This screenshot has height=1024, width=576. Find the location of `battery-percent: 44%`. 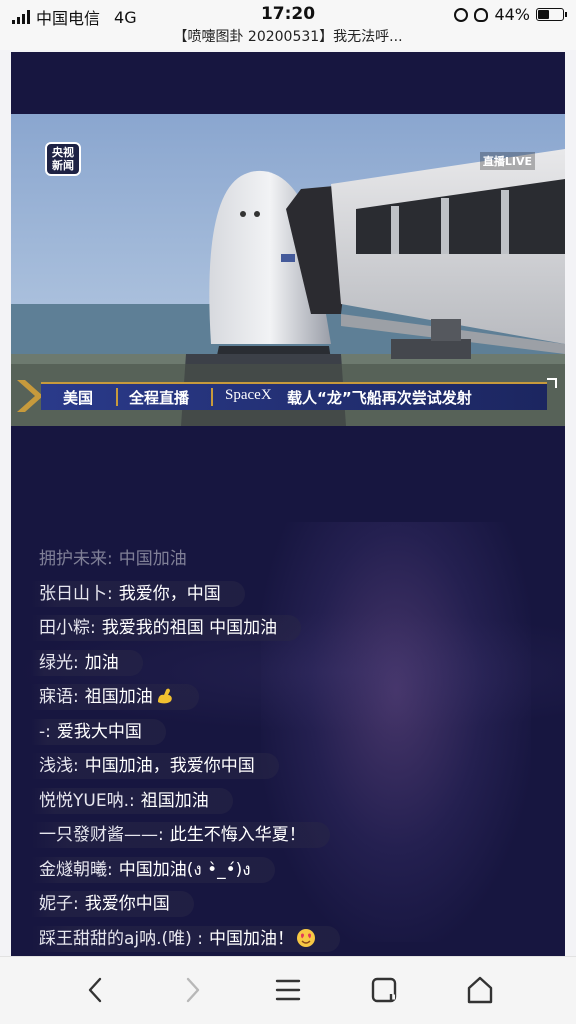

battery-percent: 44% is located at coordinates (512, 14).